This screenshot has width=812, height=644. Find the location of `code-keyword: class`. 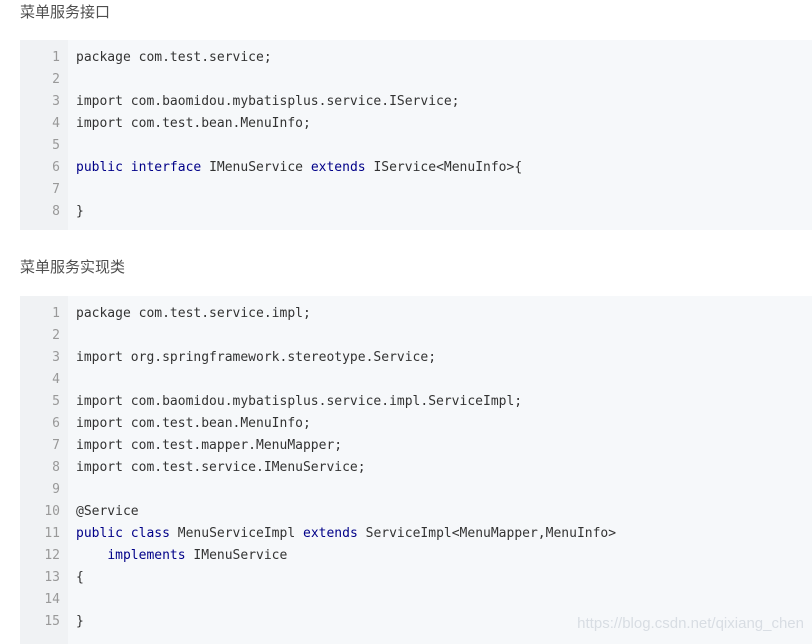

code-keyword: class is located at coordinates (150, 533).